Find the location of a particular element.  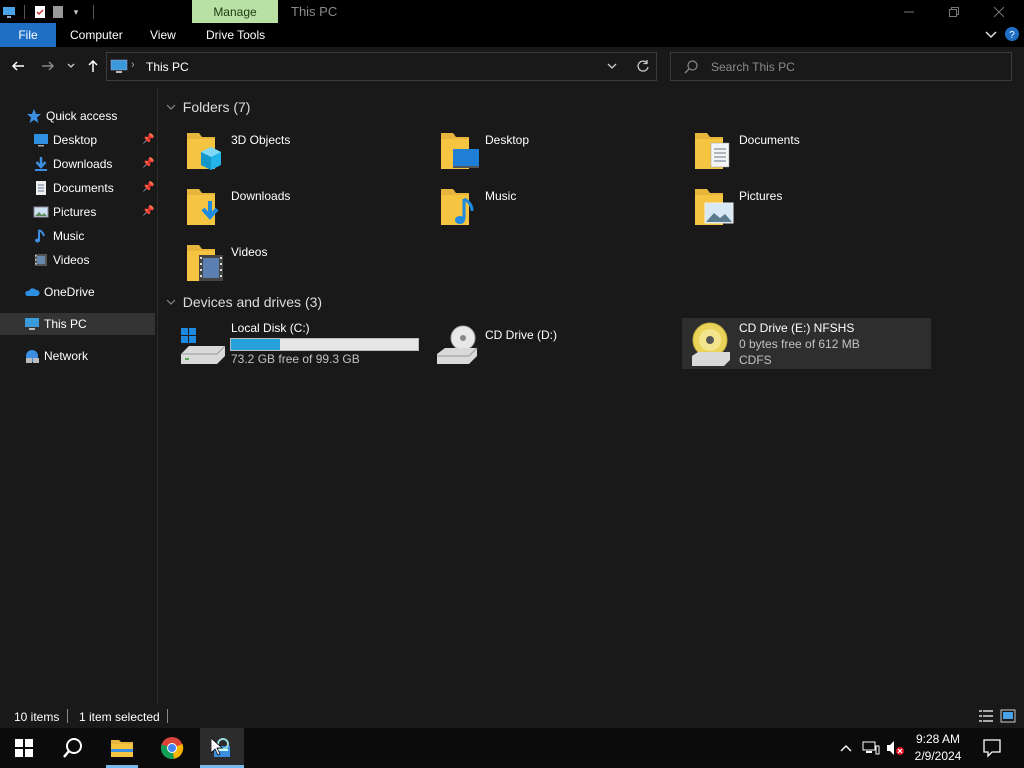

recent-locations-button is located at coordinates (71, 66).